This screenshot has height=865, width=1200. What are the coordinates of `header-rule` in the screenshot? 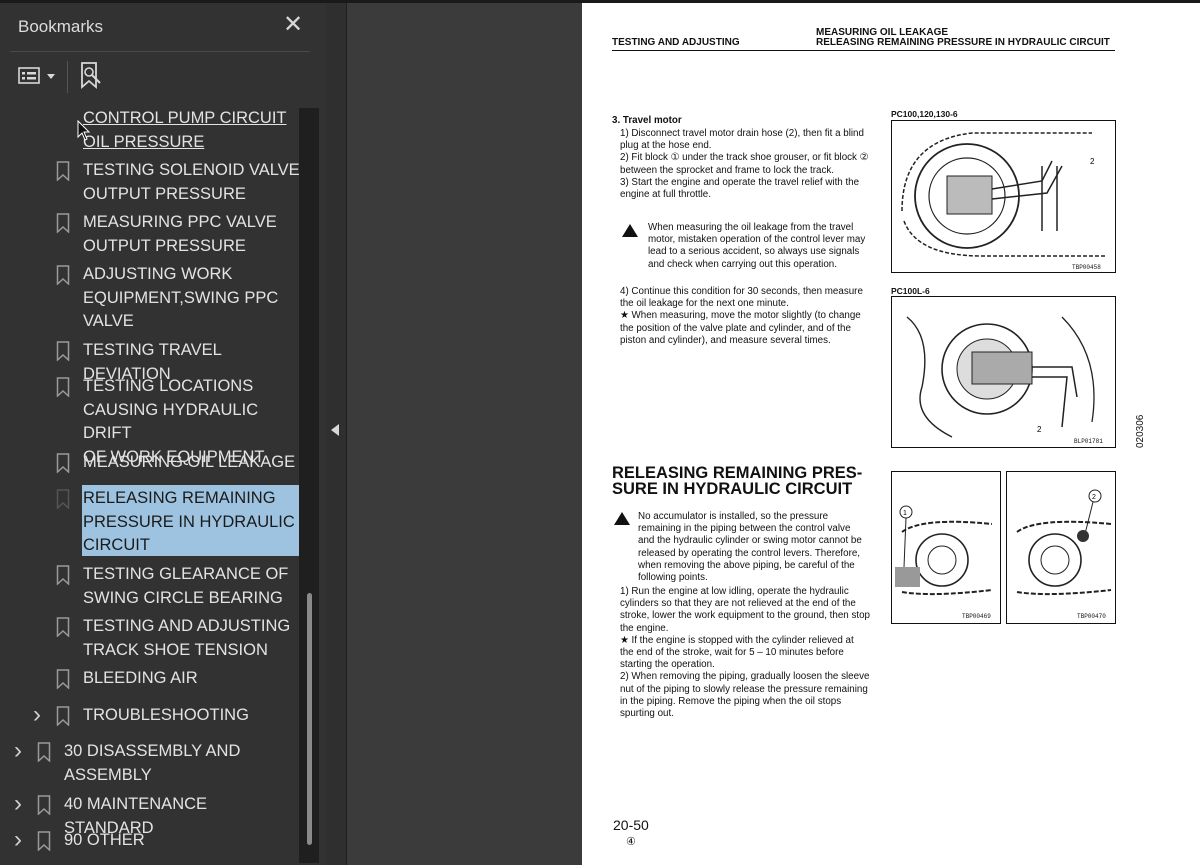 It's located at (863, 50).